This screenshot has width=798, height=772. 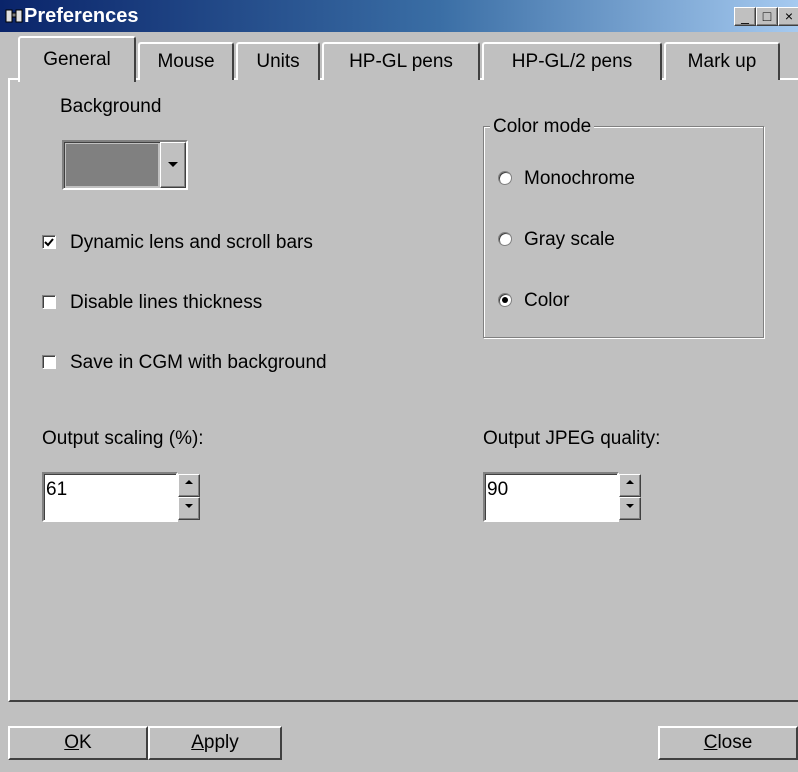 I want to click on option-save-cgm: Save in CGM with background, so click(x=222, y=363).